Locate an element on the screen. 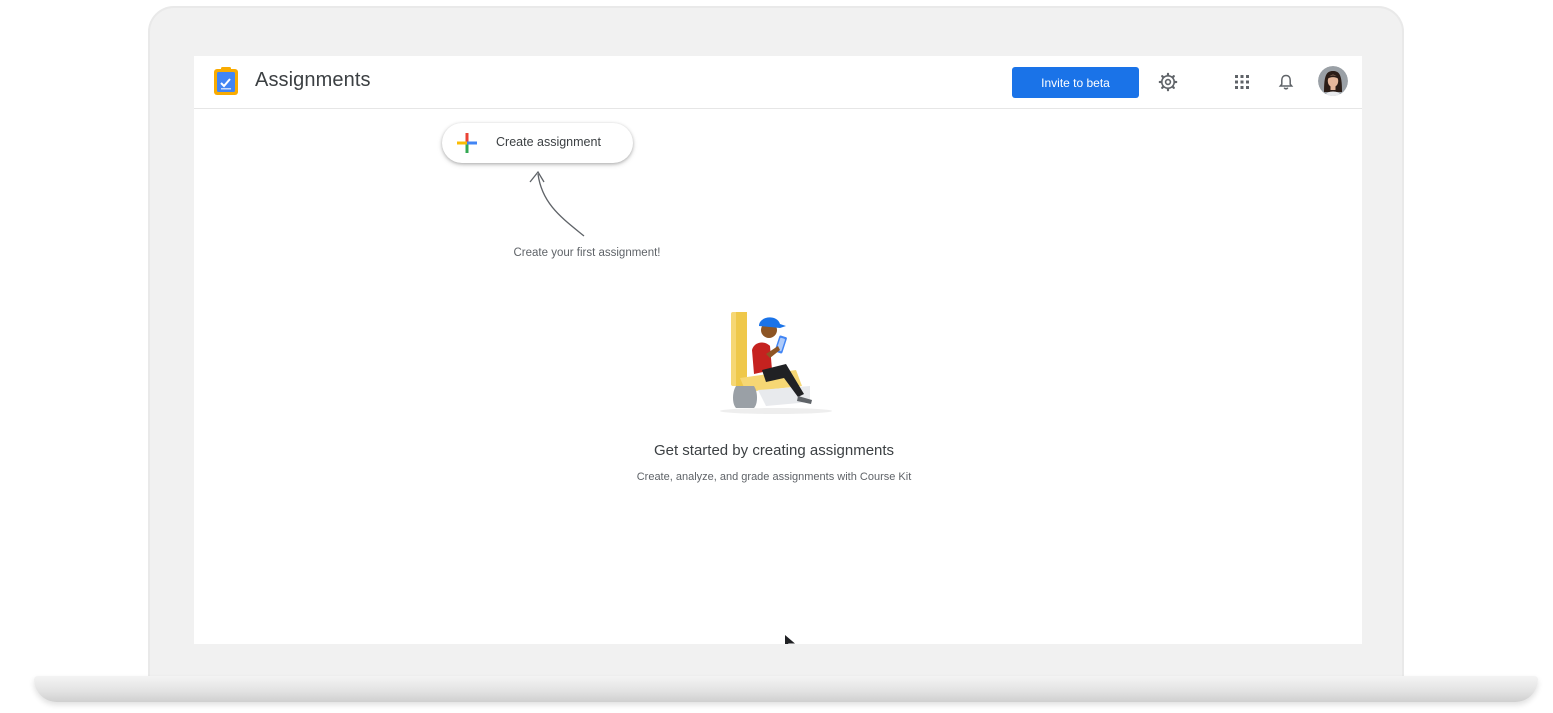 This screenshot has width=1553, height=713. invite-to-beta-button: Invite to beta is located at coordinates (1075, 82).